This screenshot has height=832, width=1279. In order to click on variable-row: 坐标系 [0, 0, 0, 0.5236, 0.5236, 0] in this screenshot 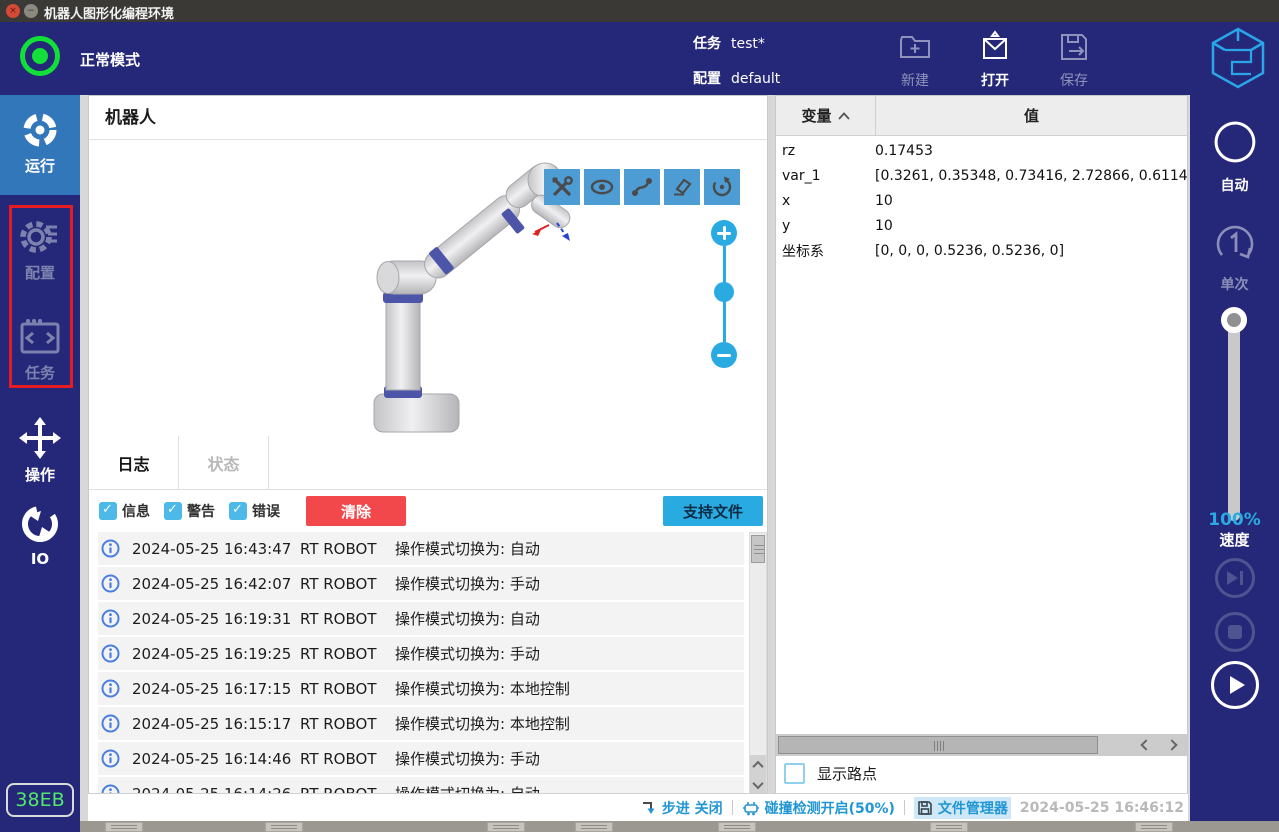, I will do `click(981, 250)`.